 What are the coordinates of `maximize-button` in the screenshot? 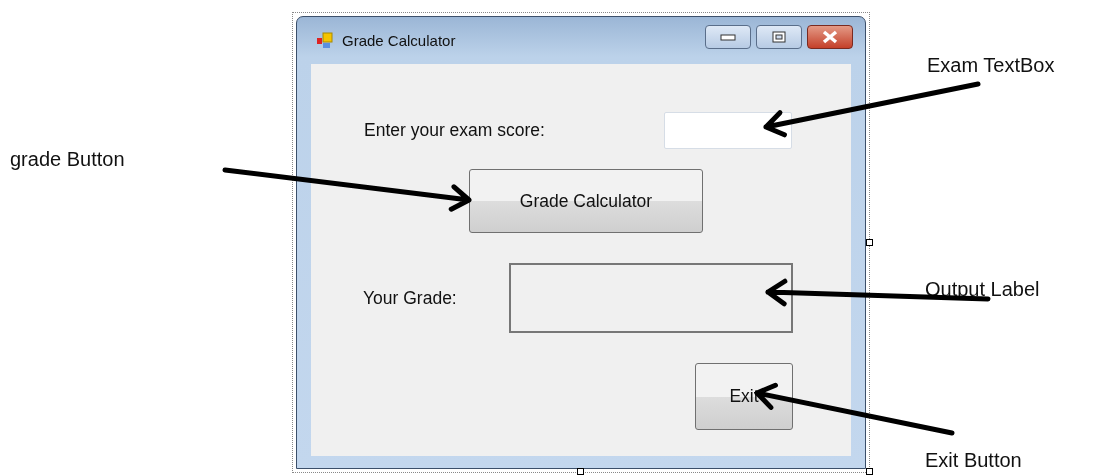 It's located at (779, 36).